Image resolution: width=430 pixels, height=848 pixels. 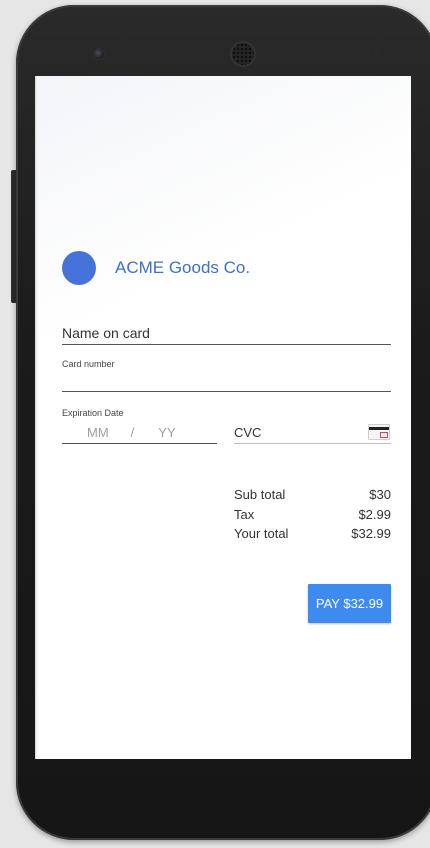 I want to click on summary-label: Your total, so click(x=261, y=533).